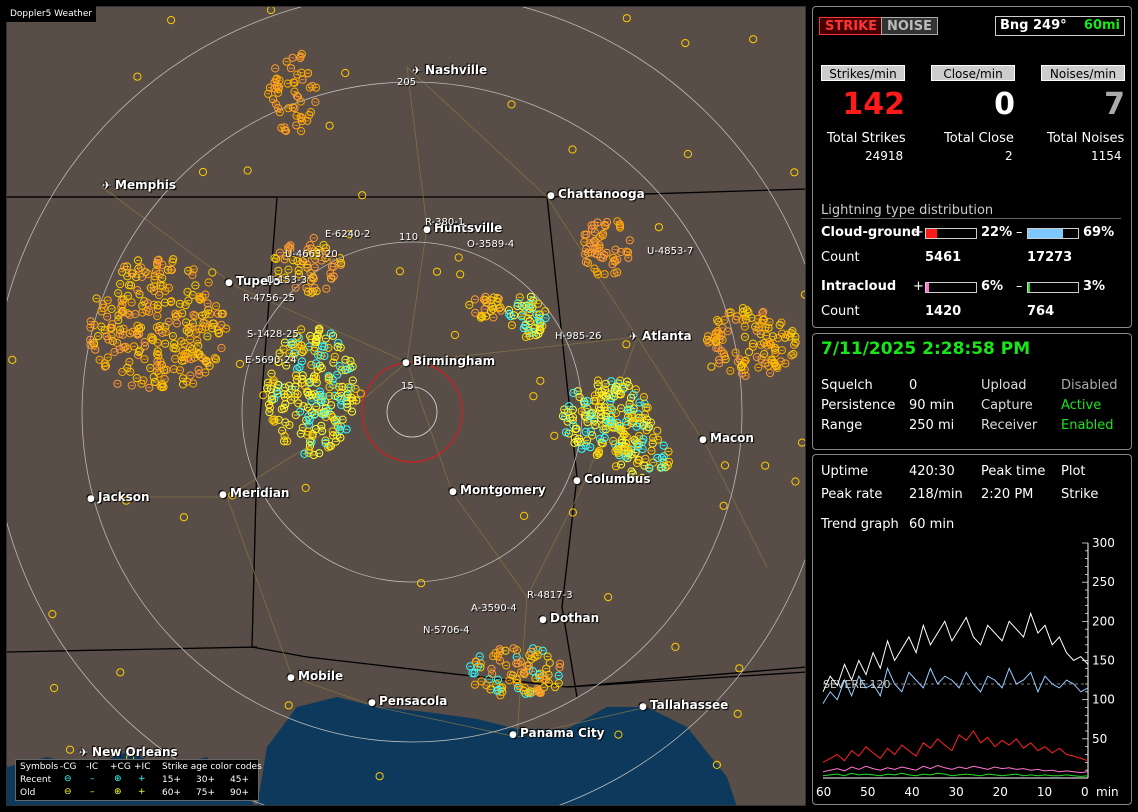  What do you see at coordinates (683, 705) in the screenshot?
I see `city-tallahassee: ● Tallahassee` at bounding box center [683, 705].